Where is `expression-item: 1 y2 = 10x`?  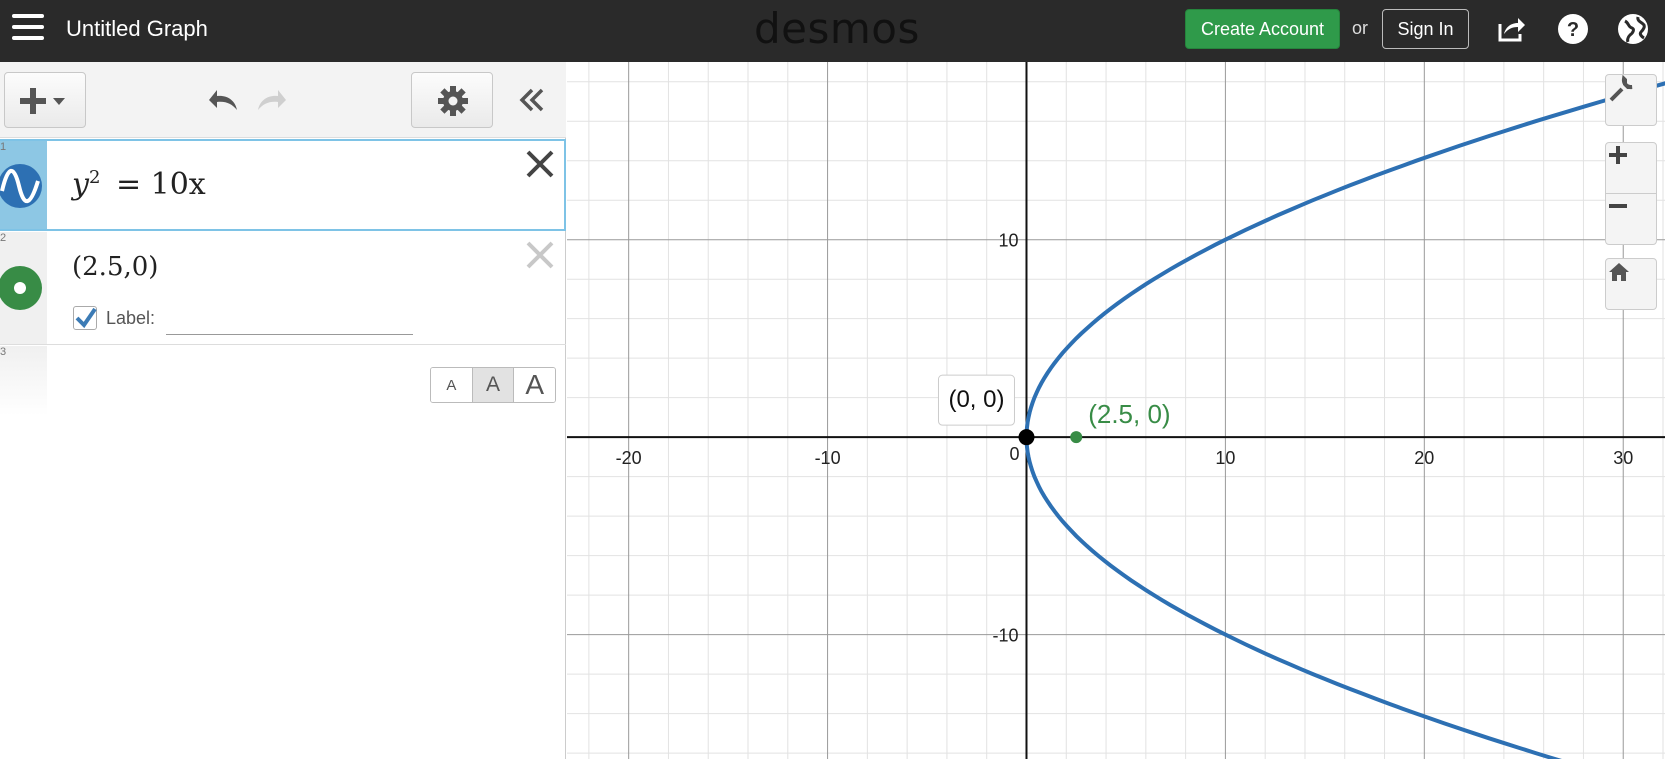 expression-item: 1 y2 = 10x is located at coordinates (283, 185).